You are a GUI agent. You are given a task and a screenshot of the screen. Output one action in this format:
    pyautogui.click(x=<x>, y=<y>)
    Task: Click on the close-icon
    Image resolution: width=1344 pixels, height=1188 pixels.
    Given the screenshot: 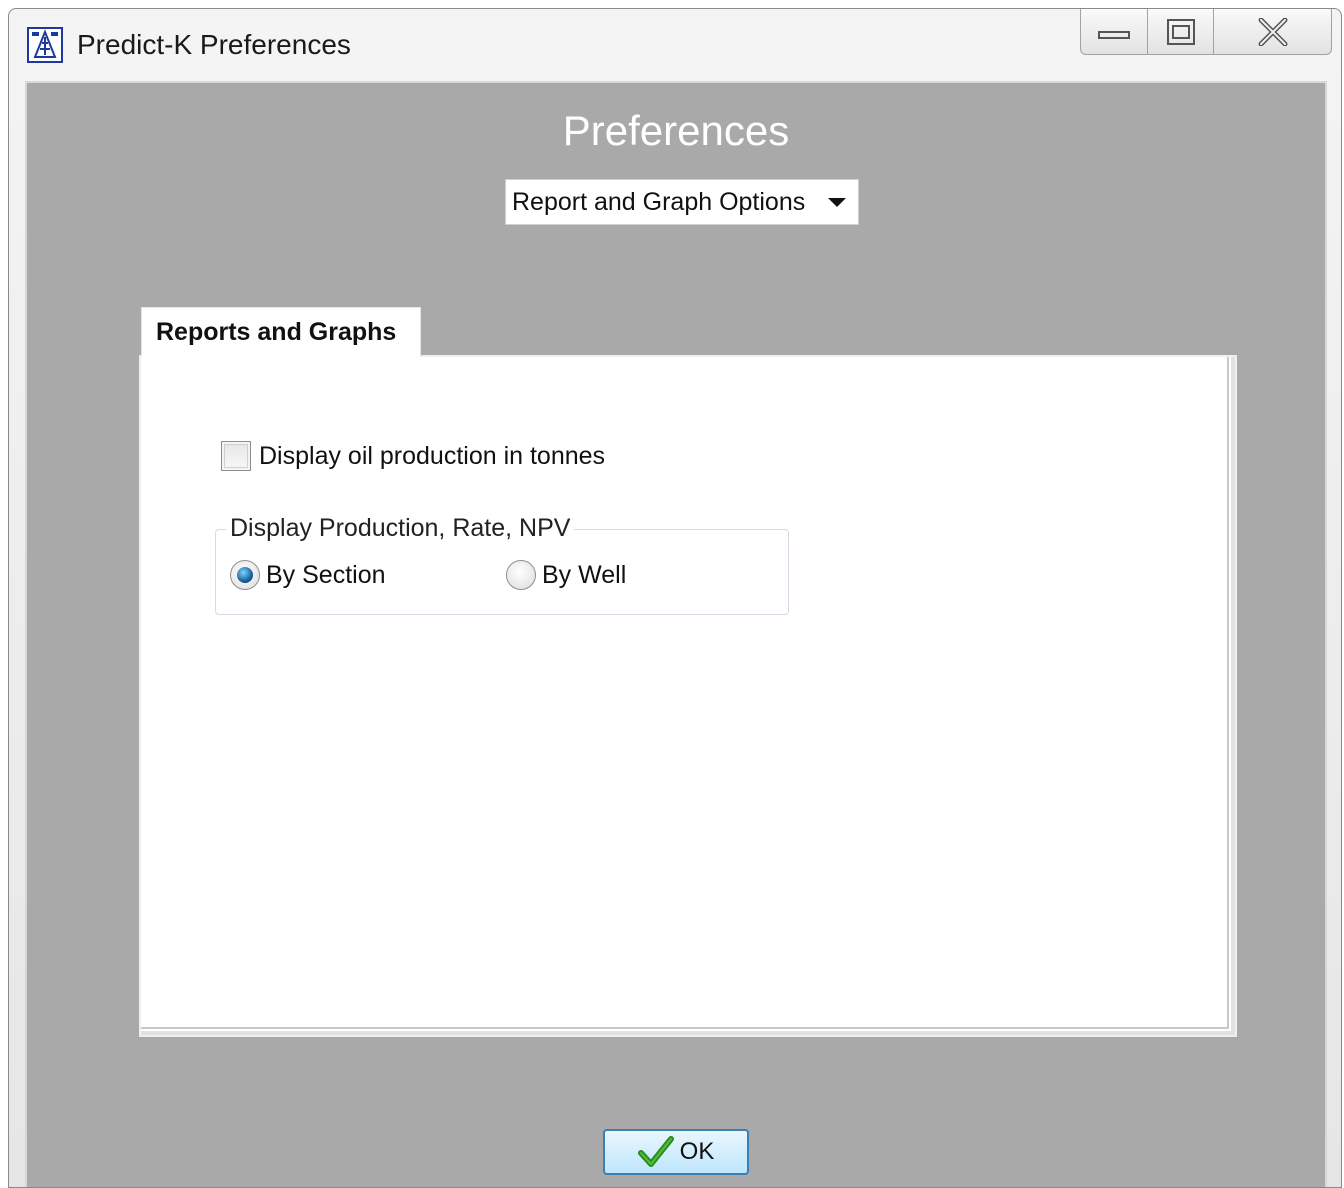 What is the action you would take?
    pyautogui.click(x=1272, y=31)
    